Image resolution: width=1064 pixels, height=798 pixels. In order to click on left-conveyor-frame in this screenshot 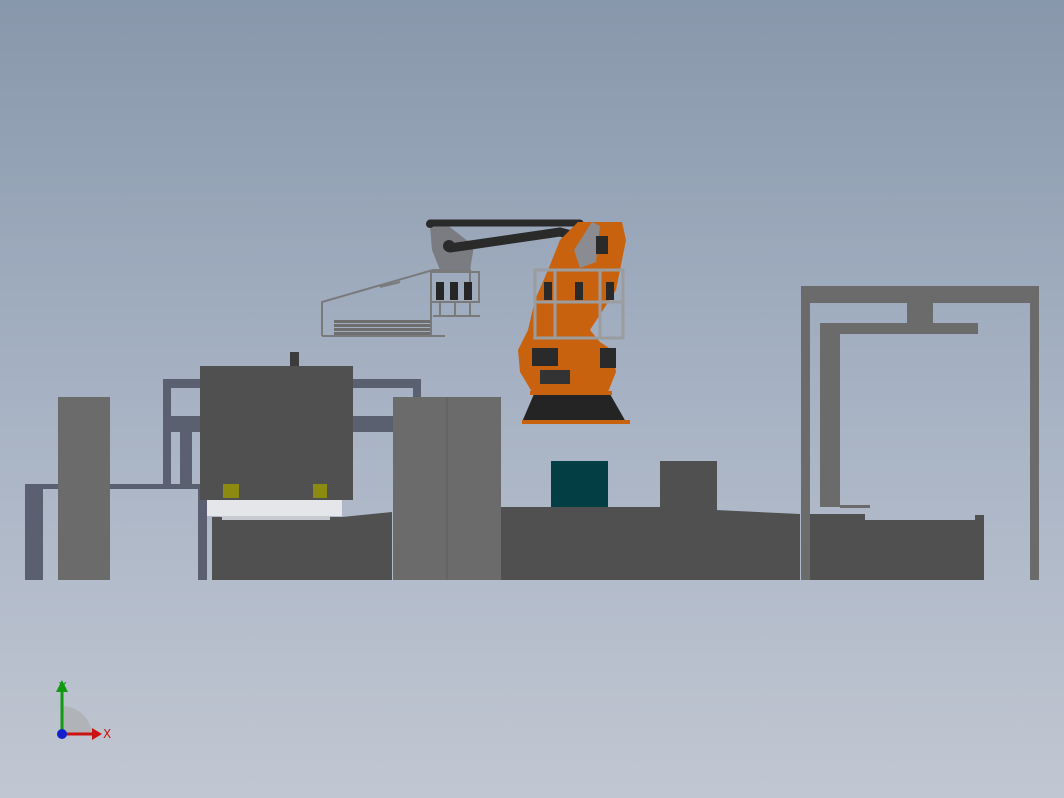, I will do `click(120, 532)`.